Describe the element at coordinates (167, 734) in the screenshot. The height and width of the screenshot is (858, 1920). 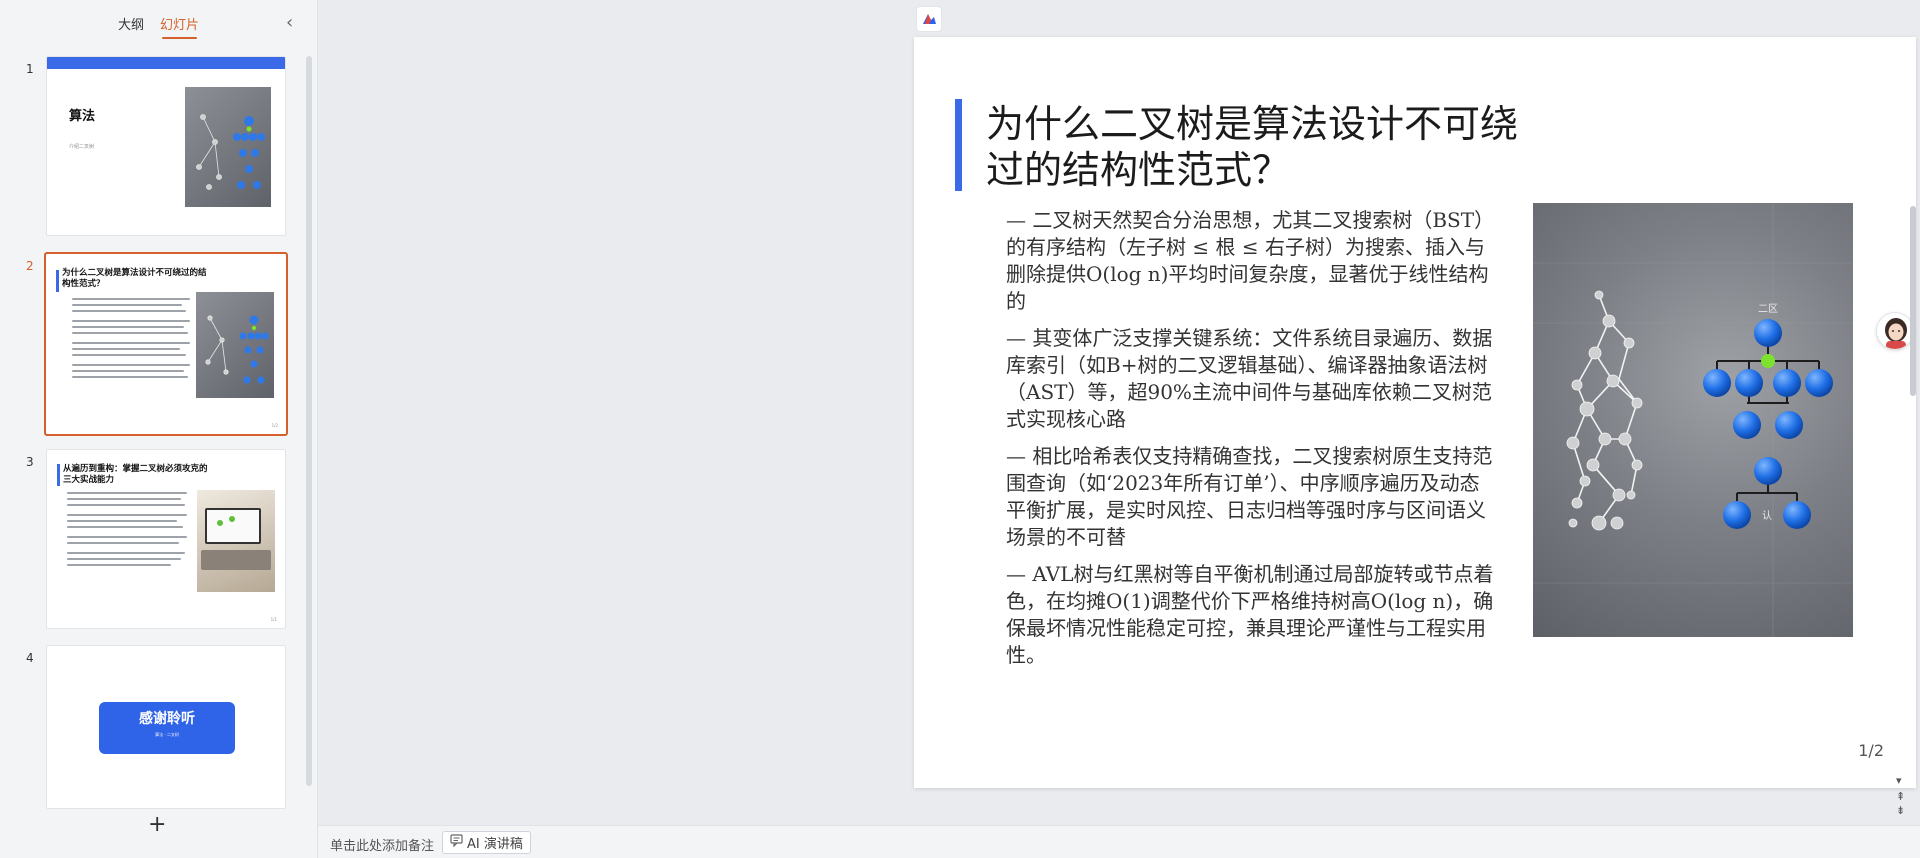
I see `thumb-subtitle: 算法 · 二叉树` at that location.